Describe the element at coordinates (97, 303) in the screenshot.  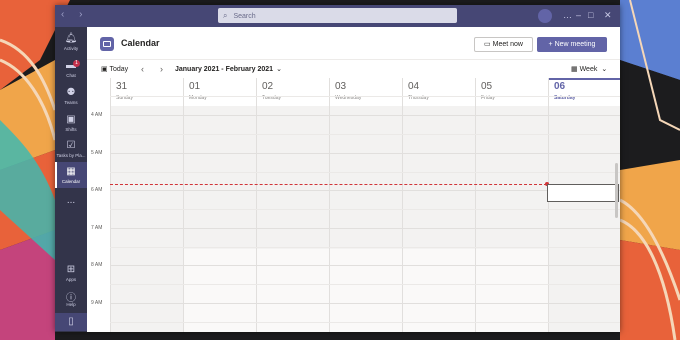
I see `time-label: 9 AM` at that location.